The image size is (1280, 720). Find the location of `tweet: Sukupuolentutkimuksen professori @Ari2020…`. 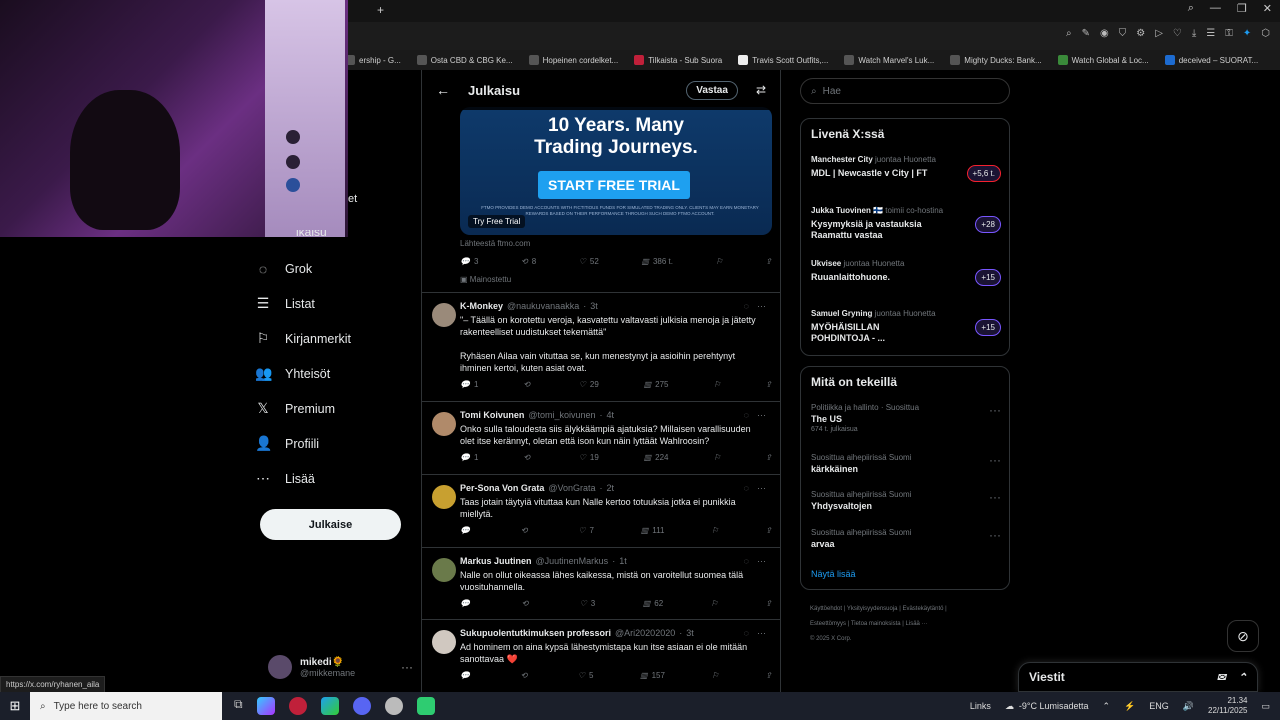

tweet: Sukupuolentutkimuksen professori @Ari2020… is located at coordinates (601, 649).